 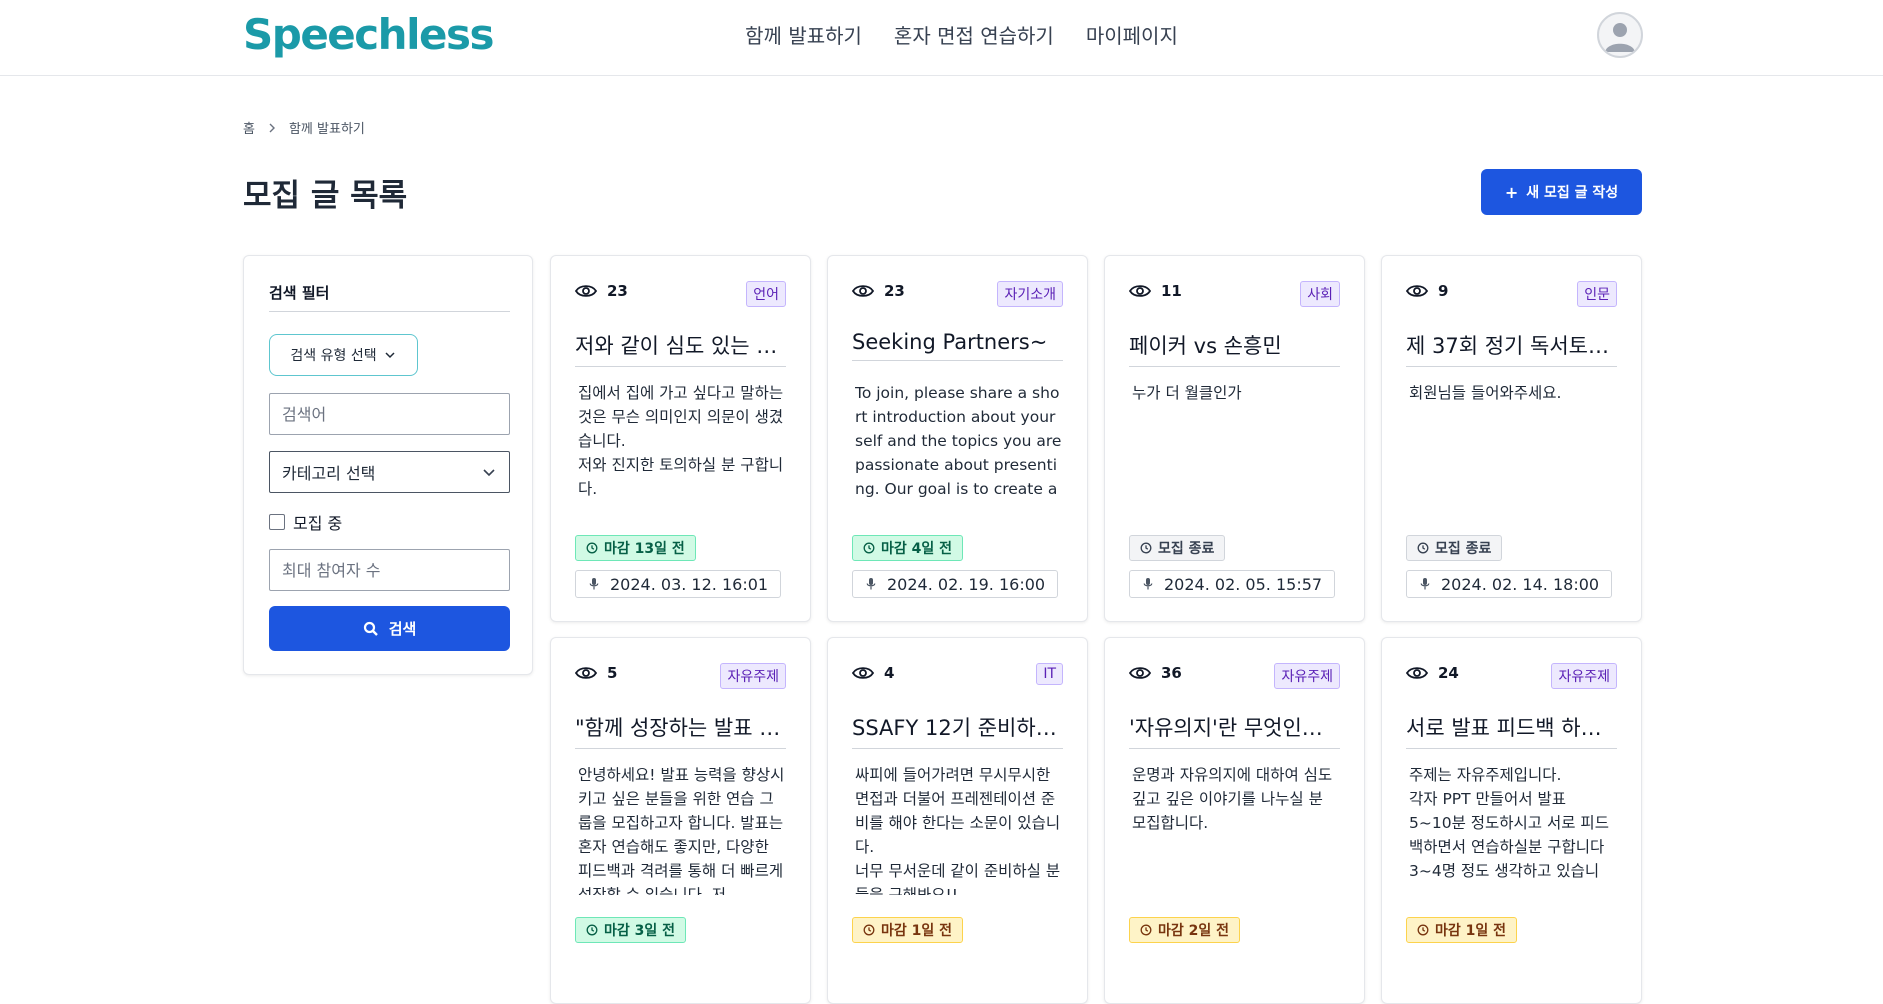 I want to click on recruiting-checkbox-row: 모집 중, so click(x=305, y=522).